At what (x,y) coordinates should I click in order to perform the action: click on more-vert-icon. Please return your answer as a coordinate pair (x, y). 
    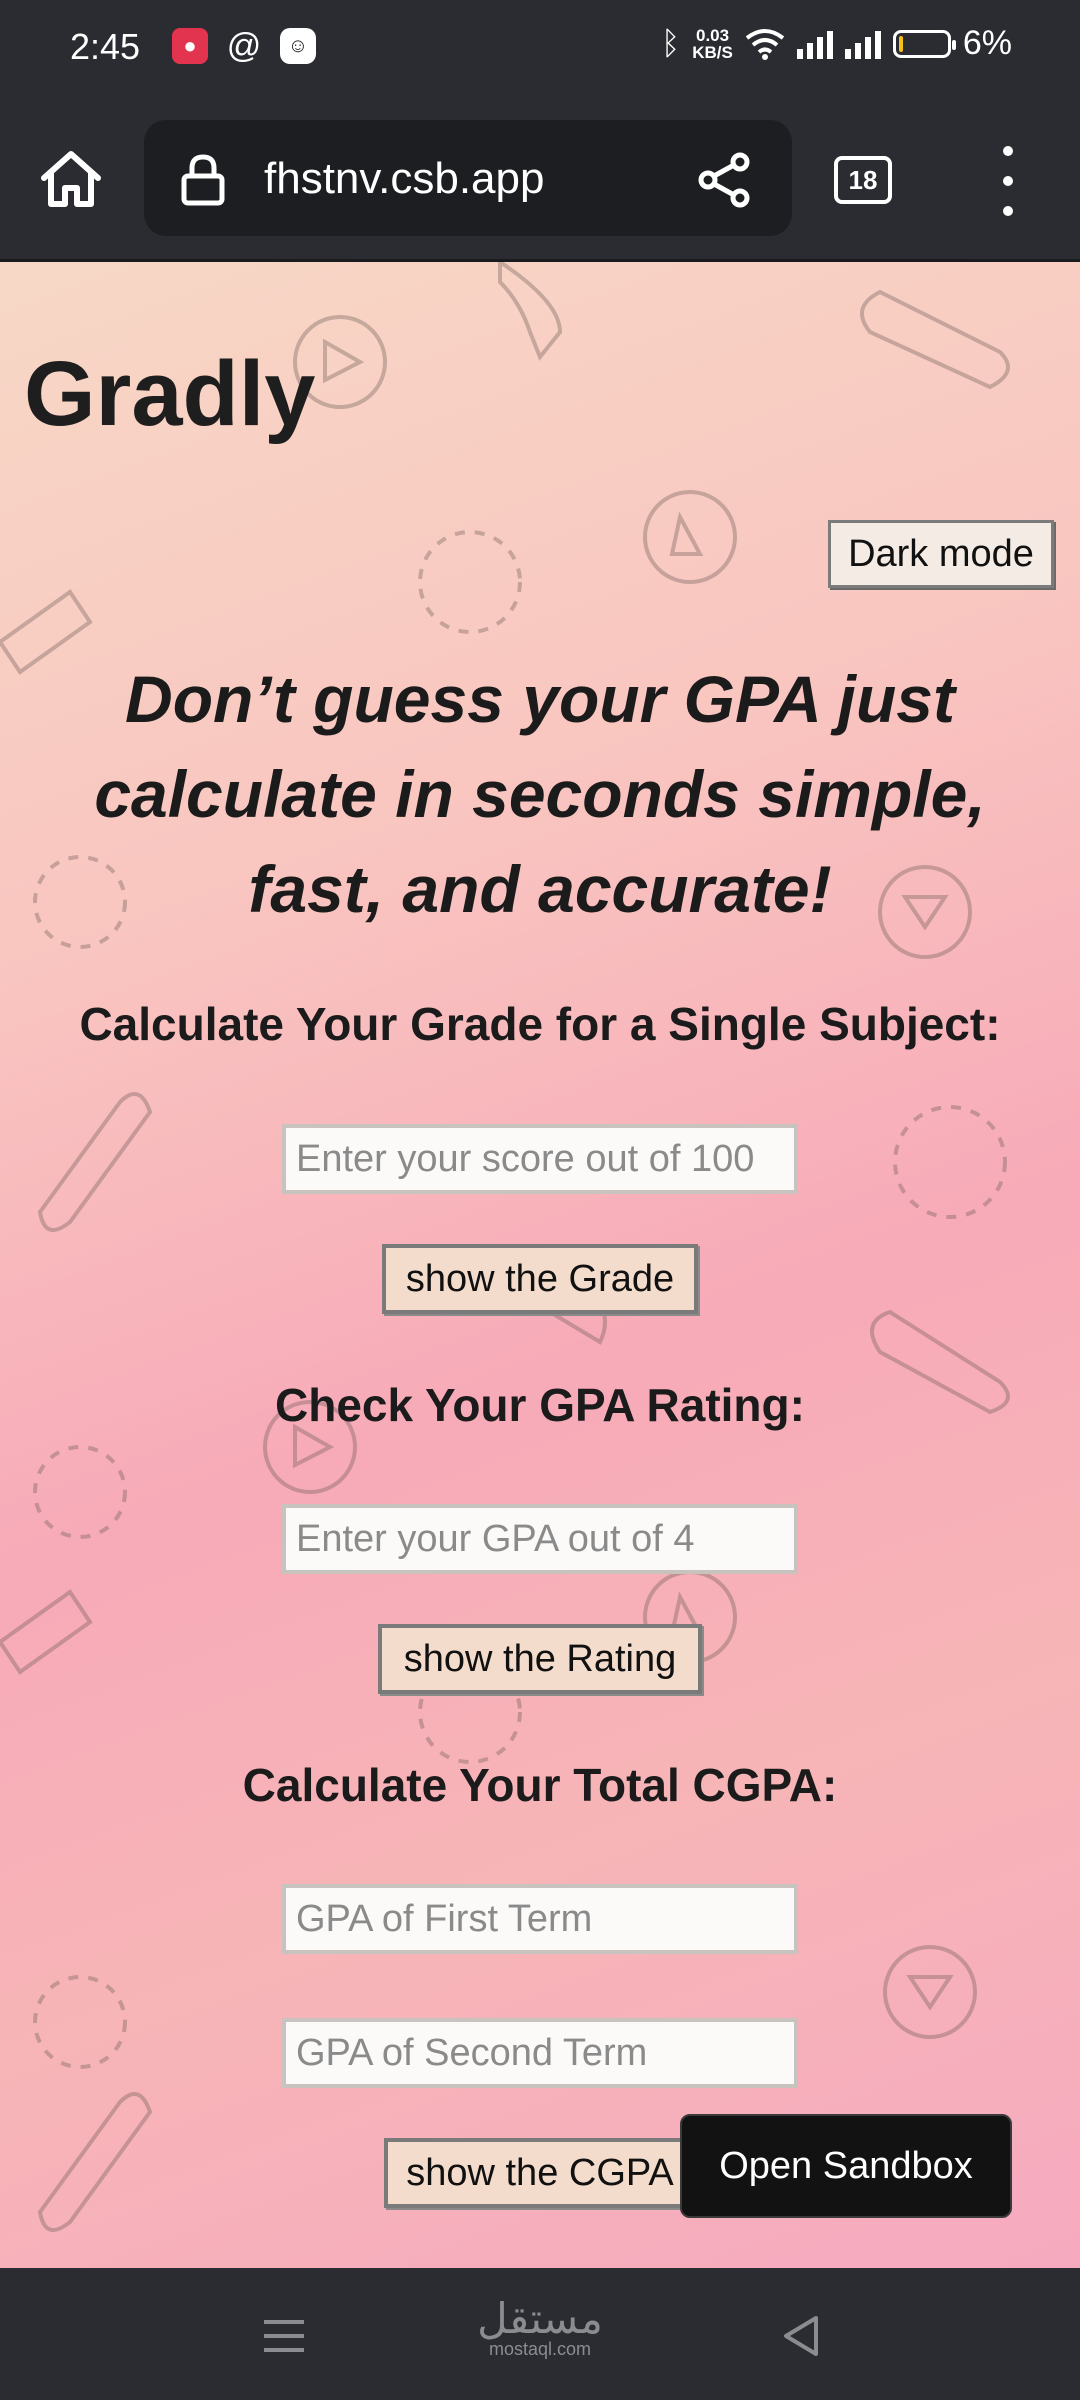
    Looking at the image, I should click on (1008, 181).